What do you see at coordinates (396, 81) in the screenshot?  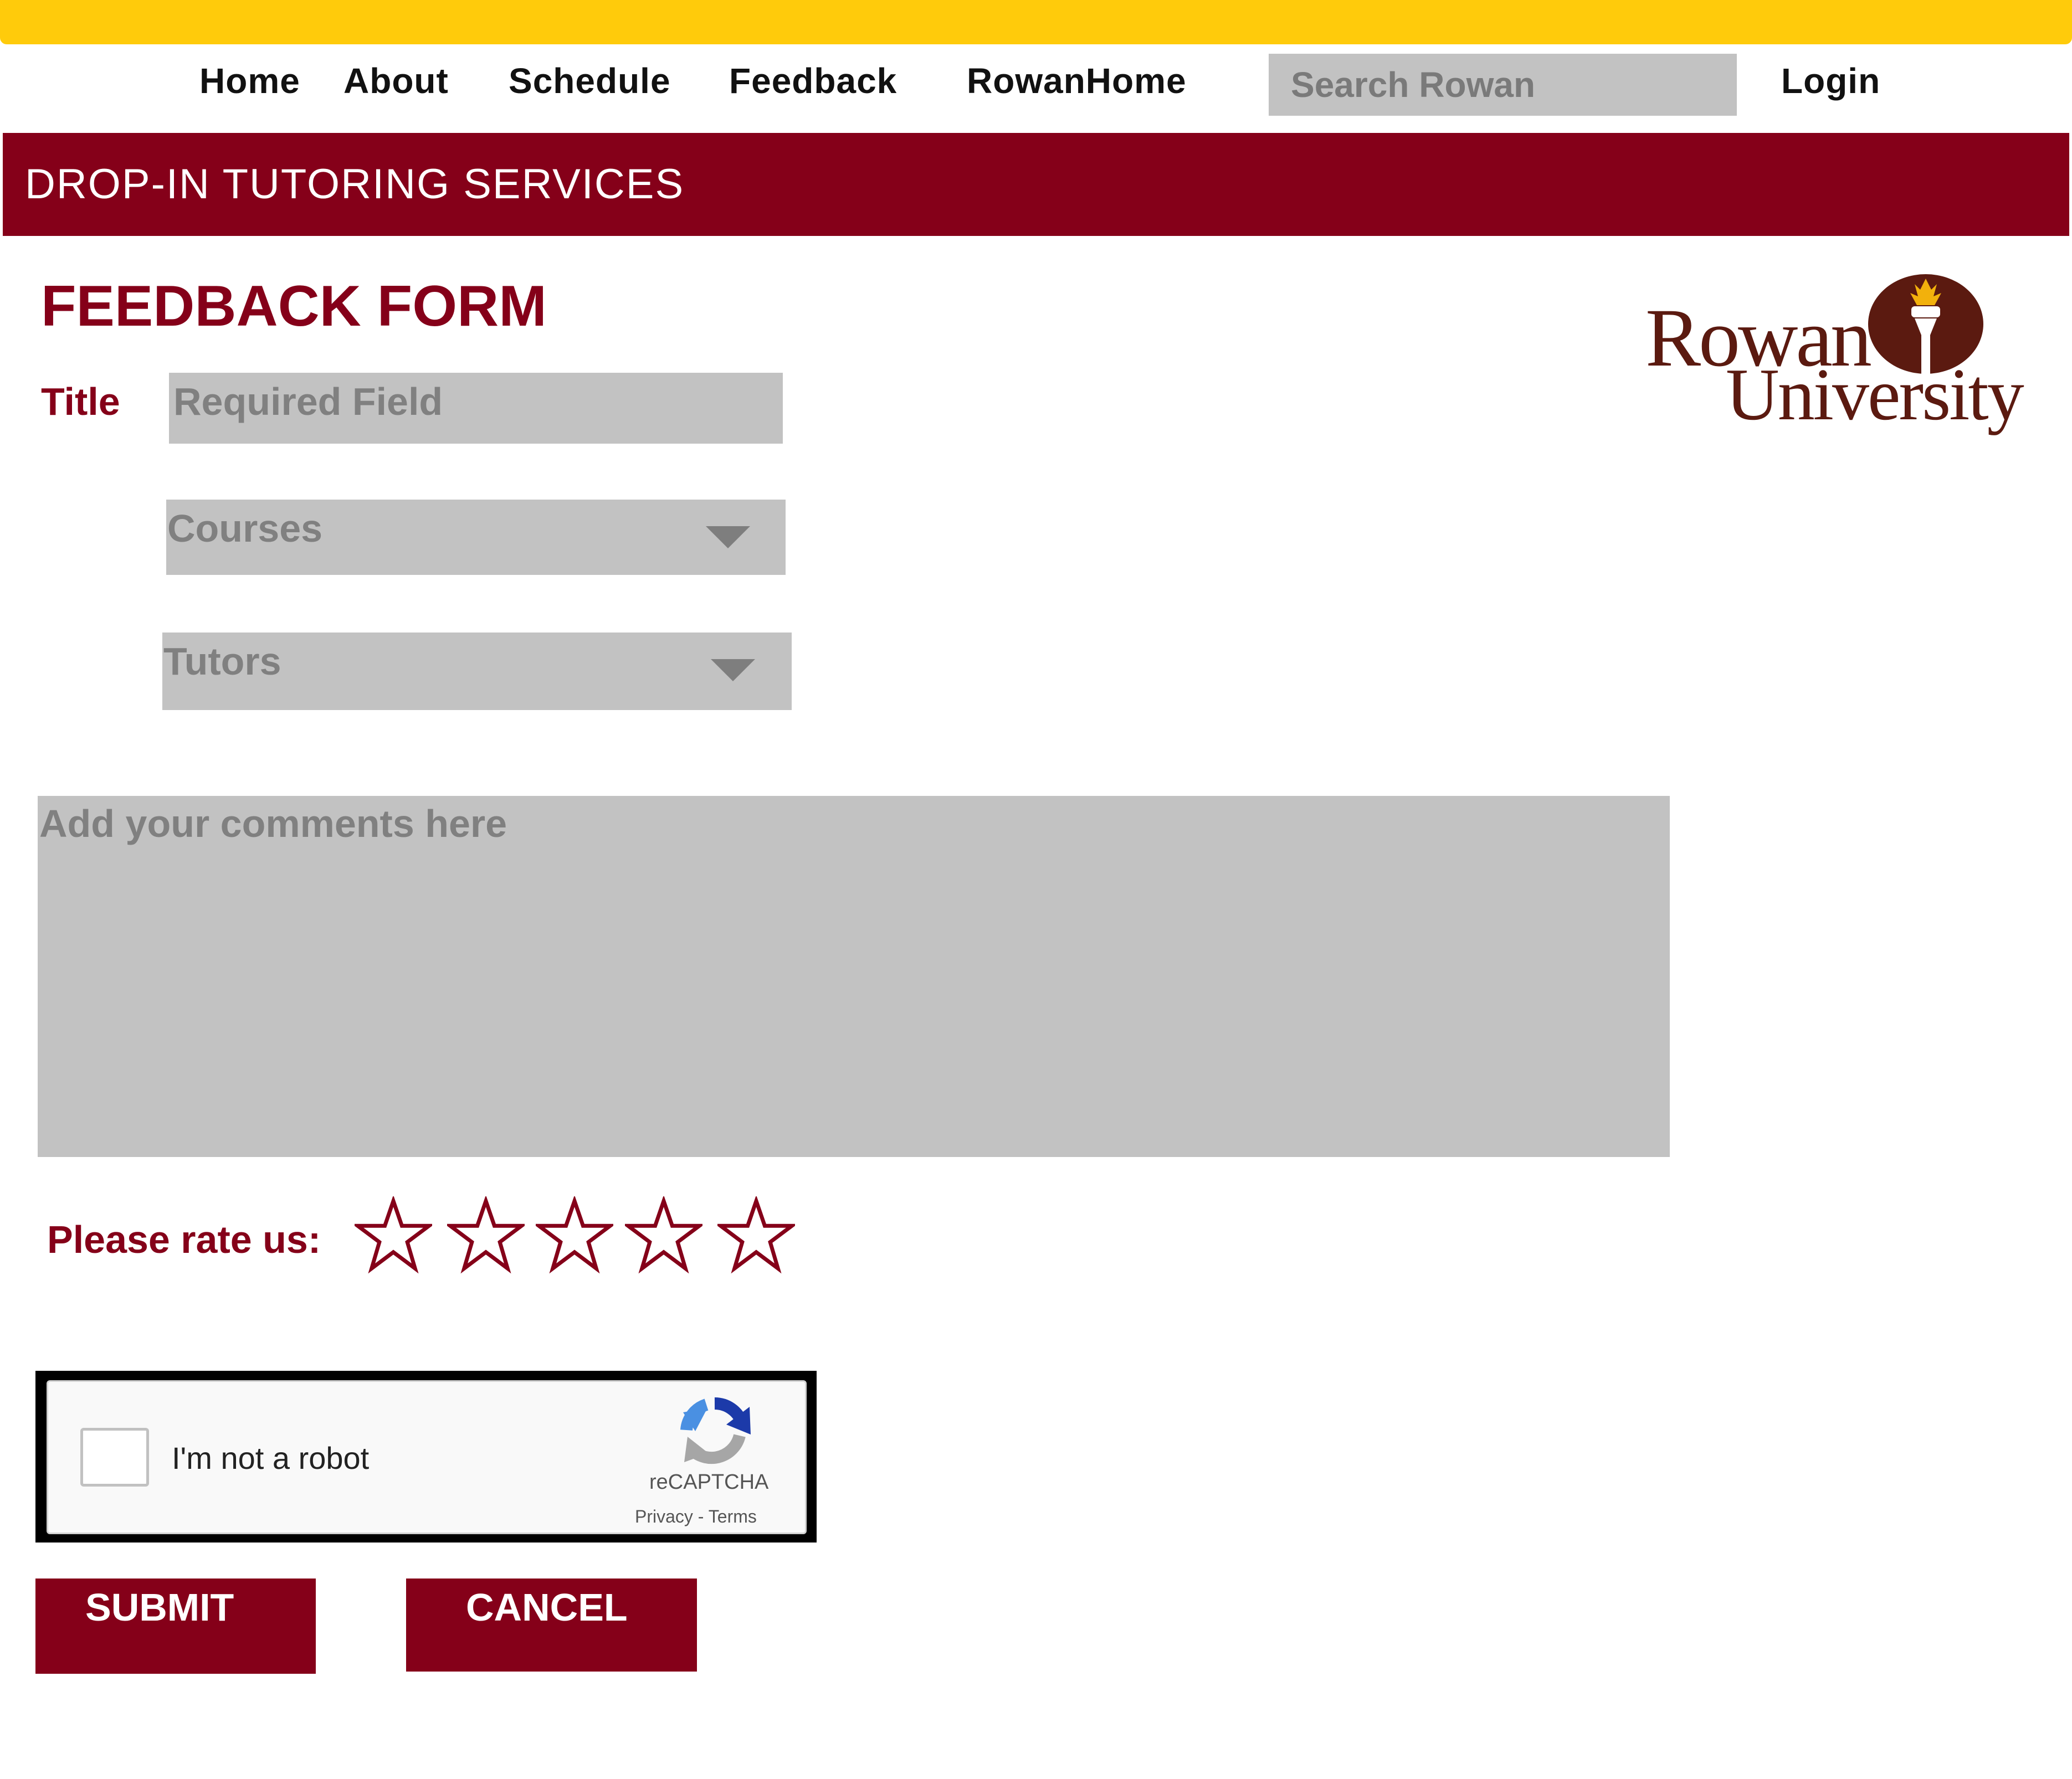 I see `nav-link-about: About` at bounding box center [396, 81].